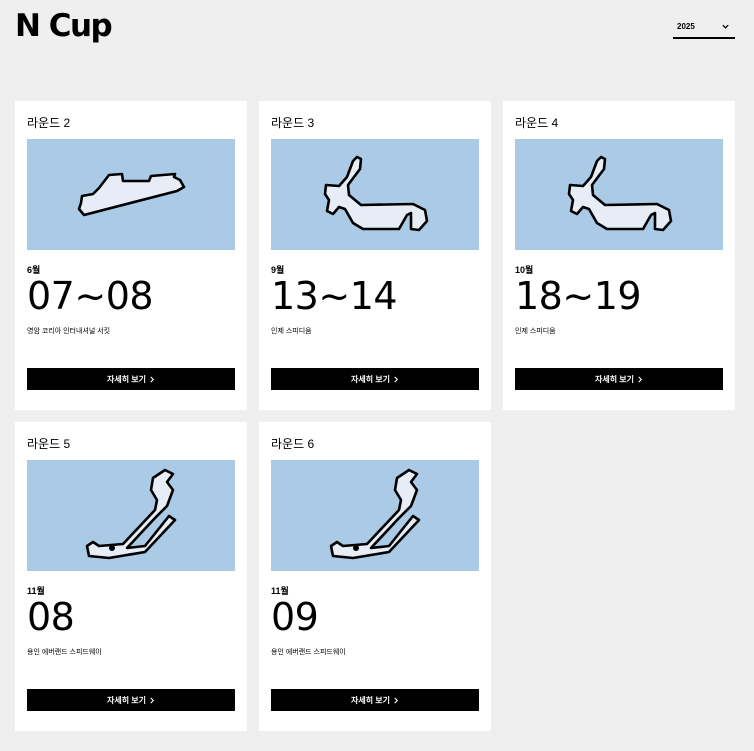 This screenshot has width=754, height=751. Describe the element at coordinates (295, 617) in the screenshot. I see `event-dates: 09` at that location.